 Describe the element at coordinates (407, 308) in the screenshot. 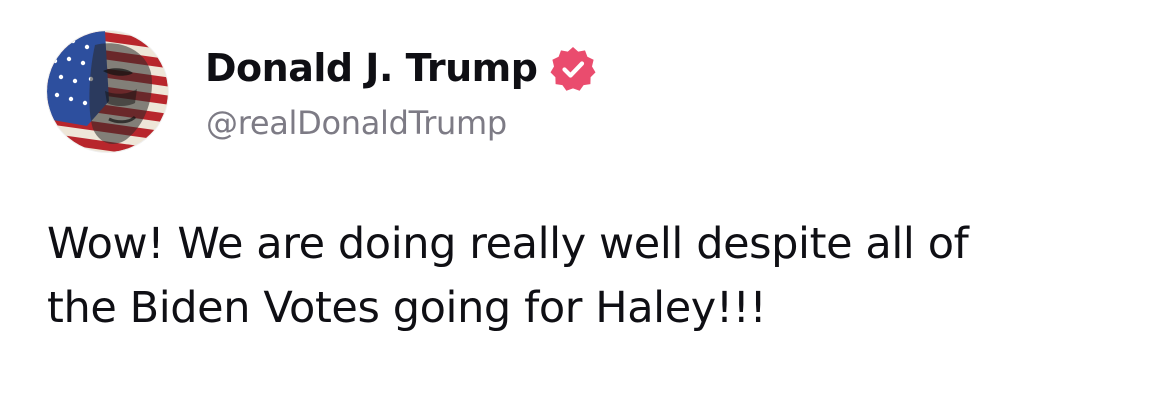

I see `post-text-line: the Biden Votes going for Haley!!!` at that location.